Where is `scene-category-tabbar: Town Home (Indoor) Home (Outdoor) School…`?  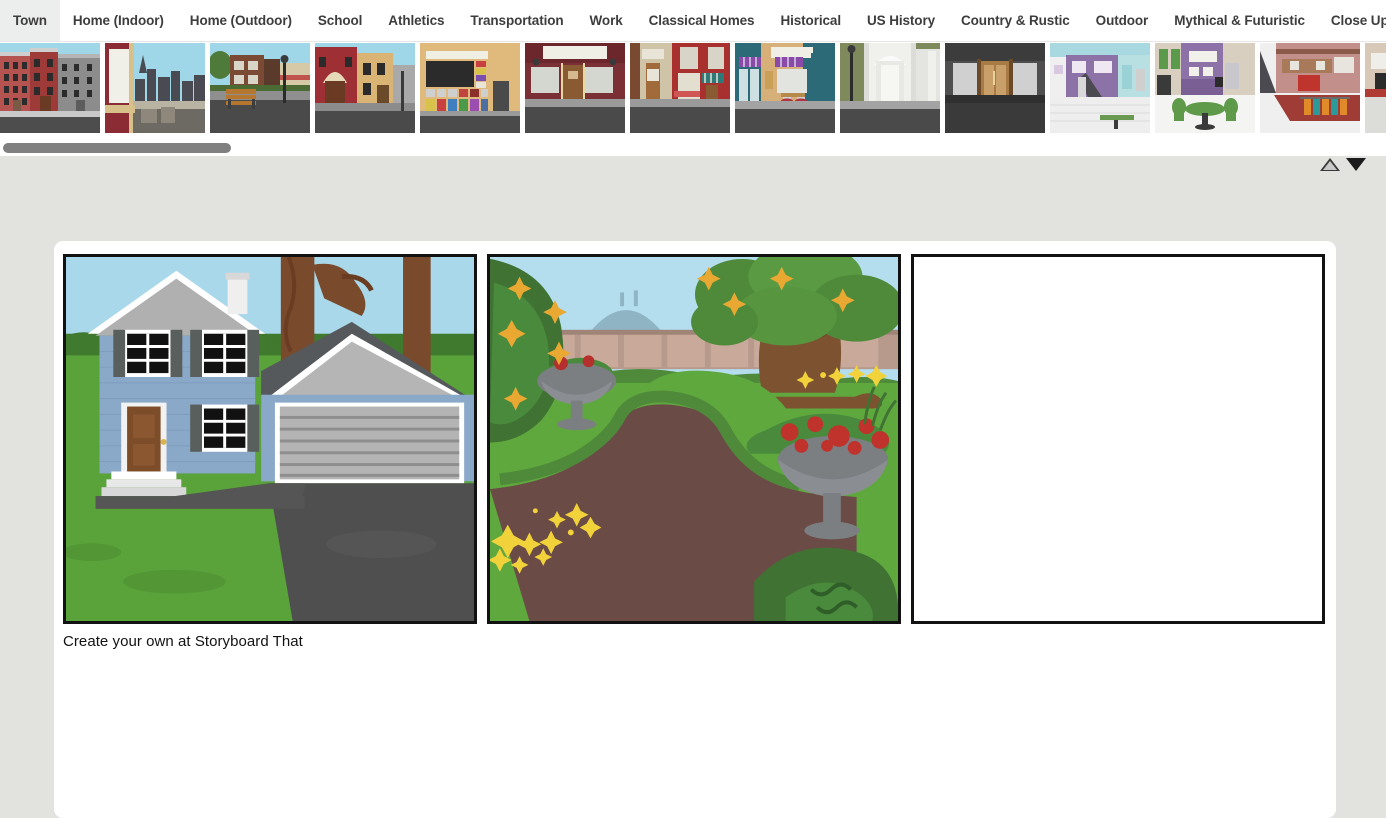 scene-category-tabbar: Town Home (Indoor) Home (Outdoor) School… is located at coordinates (693, 21).